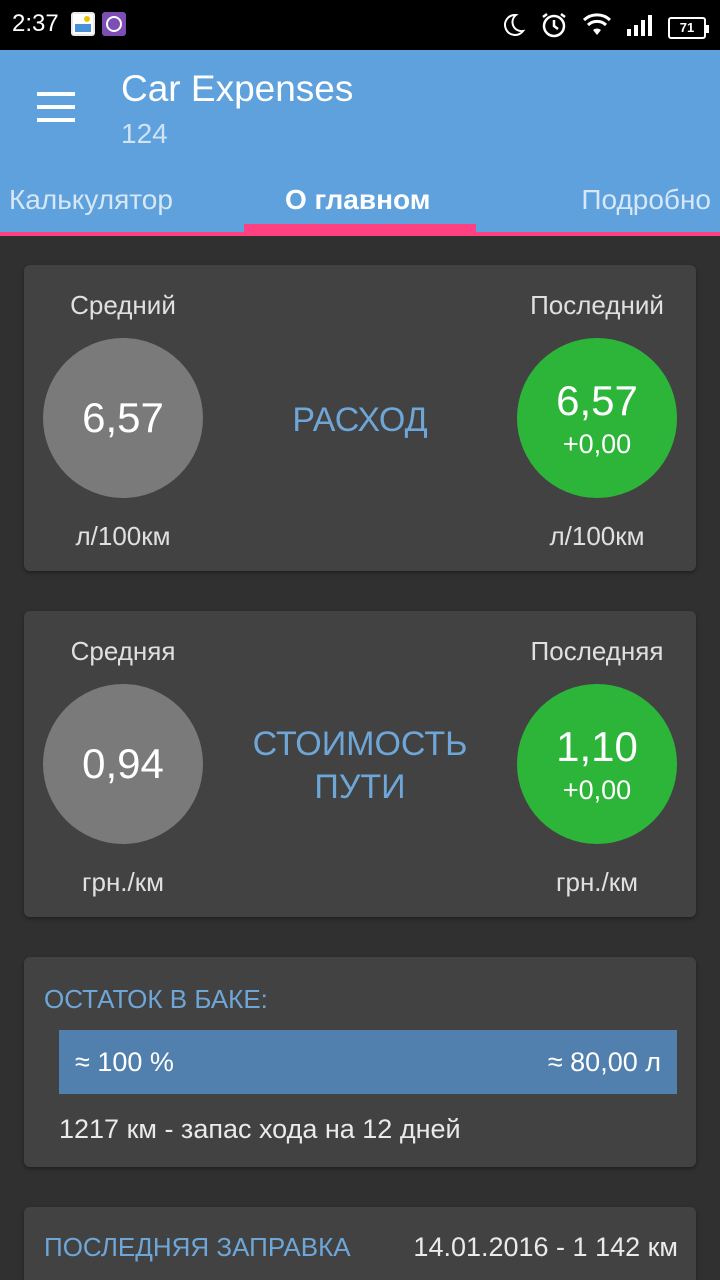 The height and width of the screenshot is (1280, 720). I want to click on cost-last-circle: 1,10 +0,00, so click(597, 764).